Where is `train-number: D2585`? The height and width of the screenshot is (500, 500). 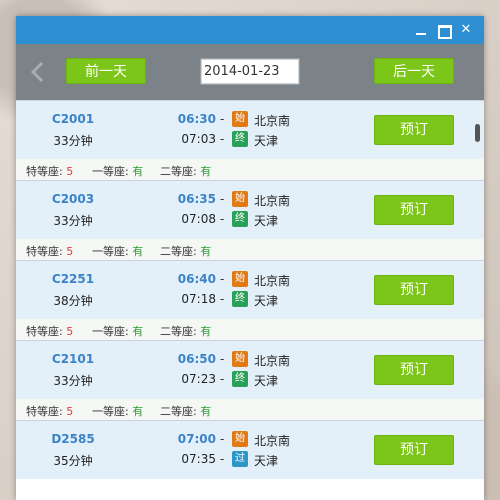 train-number: D2585 is located at coordinates (73, 439).